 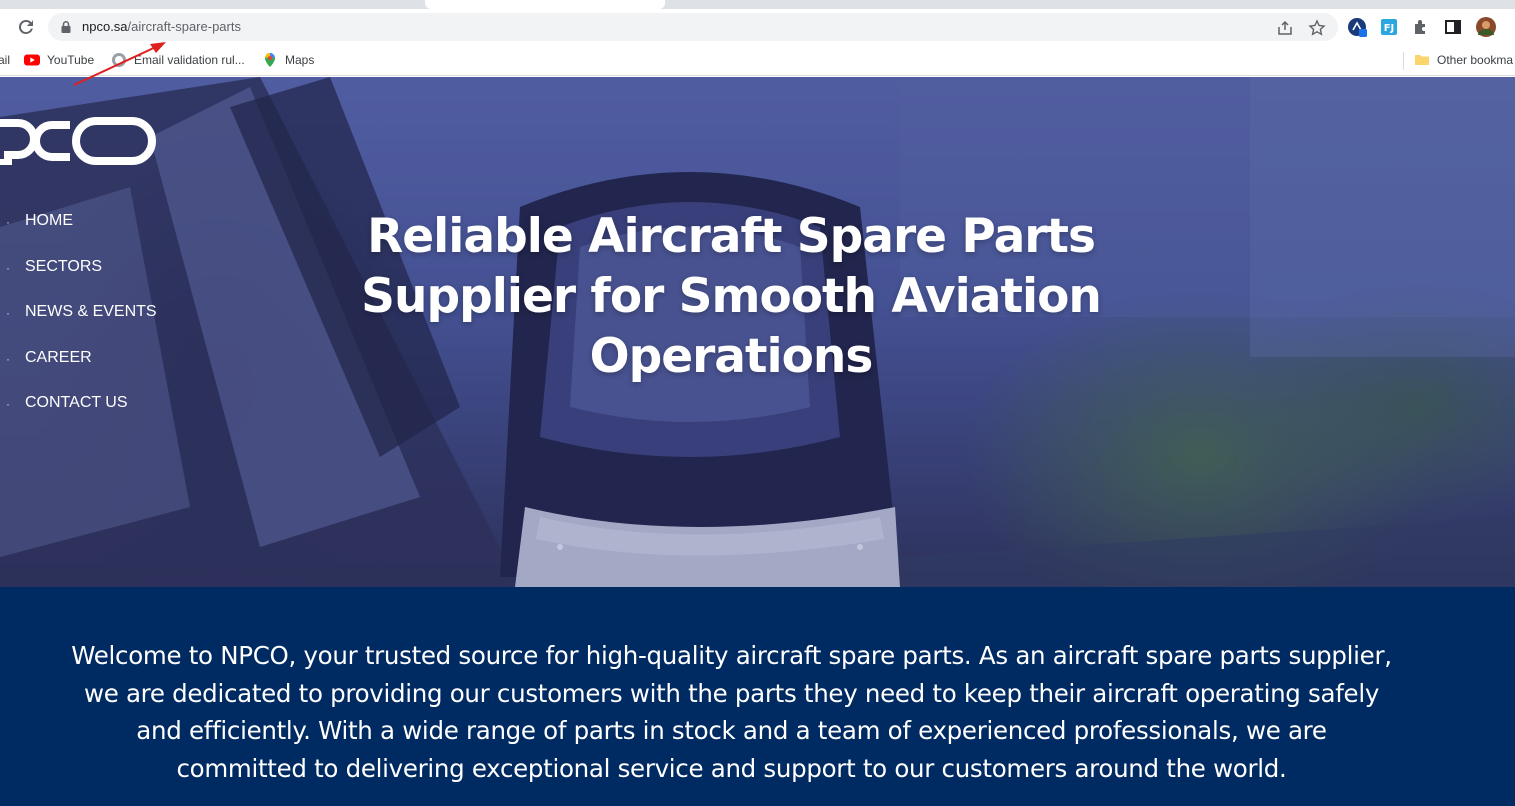 I want to click on bookmark-youtube: YouTube, so click(x=59, y=60).